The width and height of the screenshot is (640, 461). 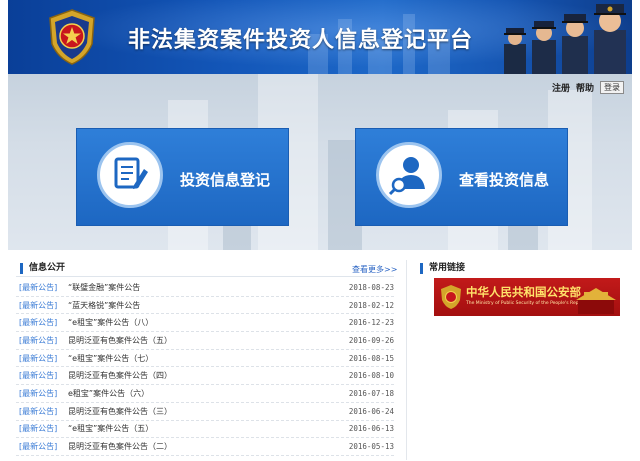 I want to click on invest-register-button: 投资信息登记, so click(x=182, y=177).